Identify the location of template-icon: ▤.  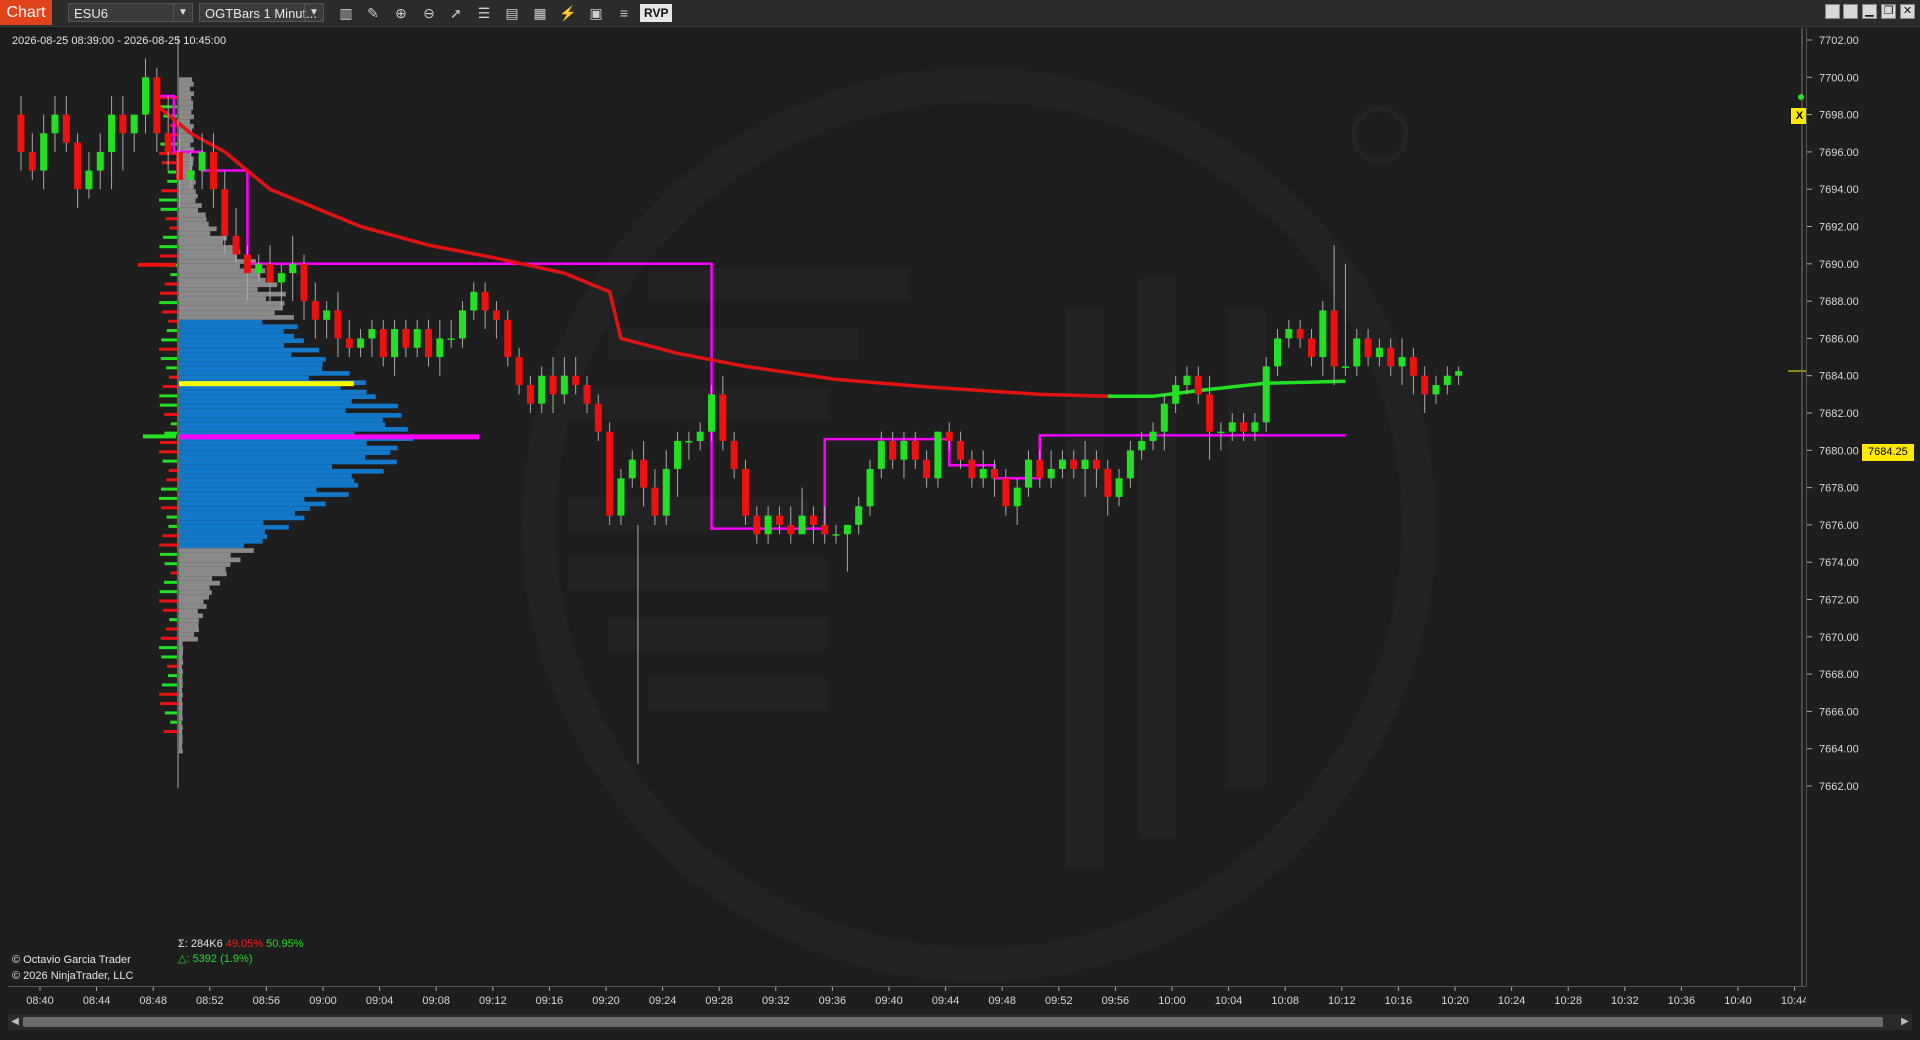
(512, 13).